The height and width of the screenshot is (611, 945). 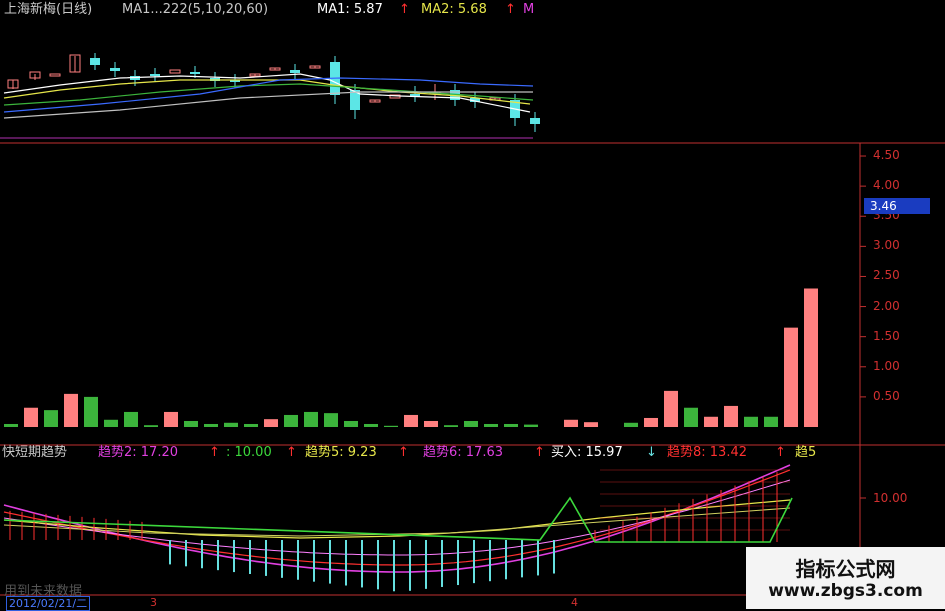 What do you see at coordinates (897, 206) in the screenshot?
I see `current-price-tag: 3.46` at bounding box center [897, 206].